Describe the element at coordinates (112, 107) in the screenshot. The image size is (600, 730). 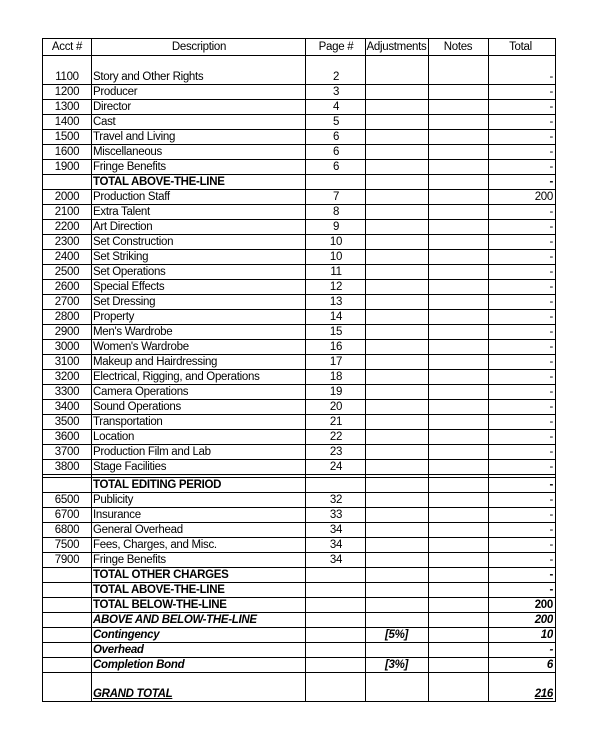
I see `description-cell: Director` at that location.